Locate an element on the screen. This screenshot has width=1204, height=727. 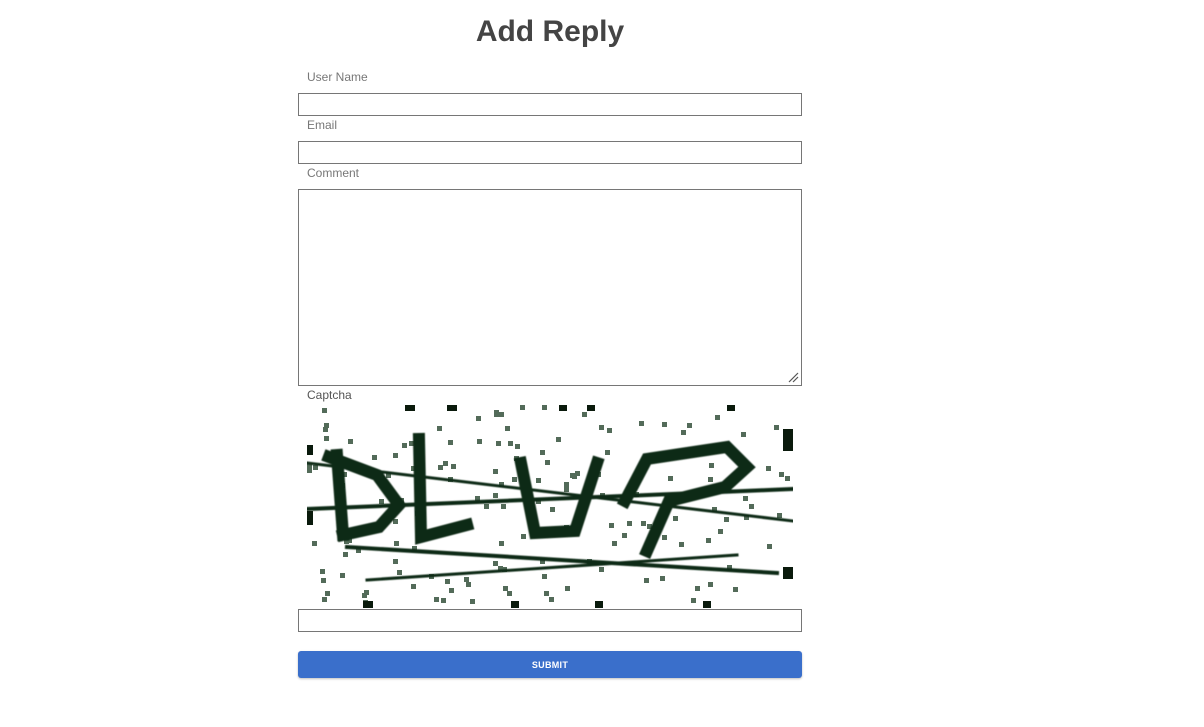
captcha-label: Captcha is located at coordinates (329, 395).